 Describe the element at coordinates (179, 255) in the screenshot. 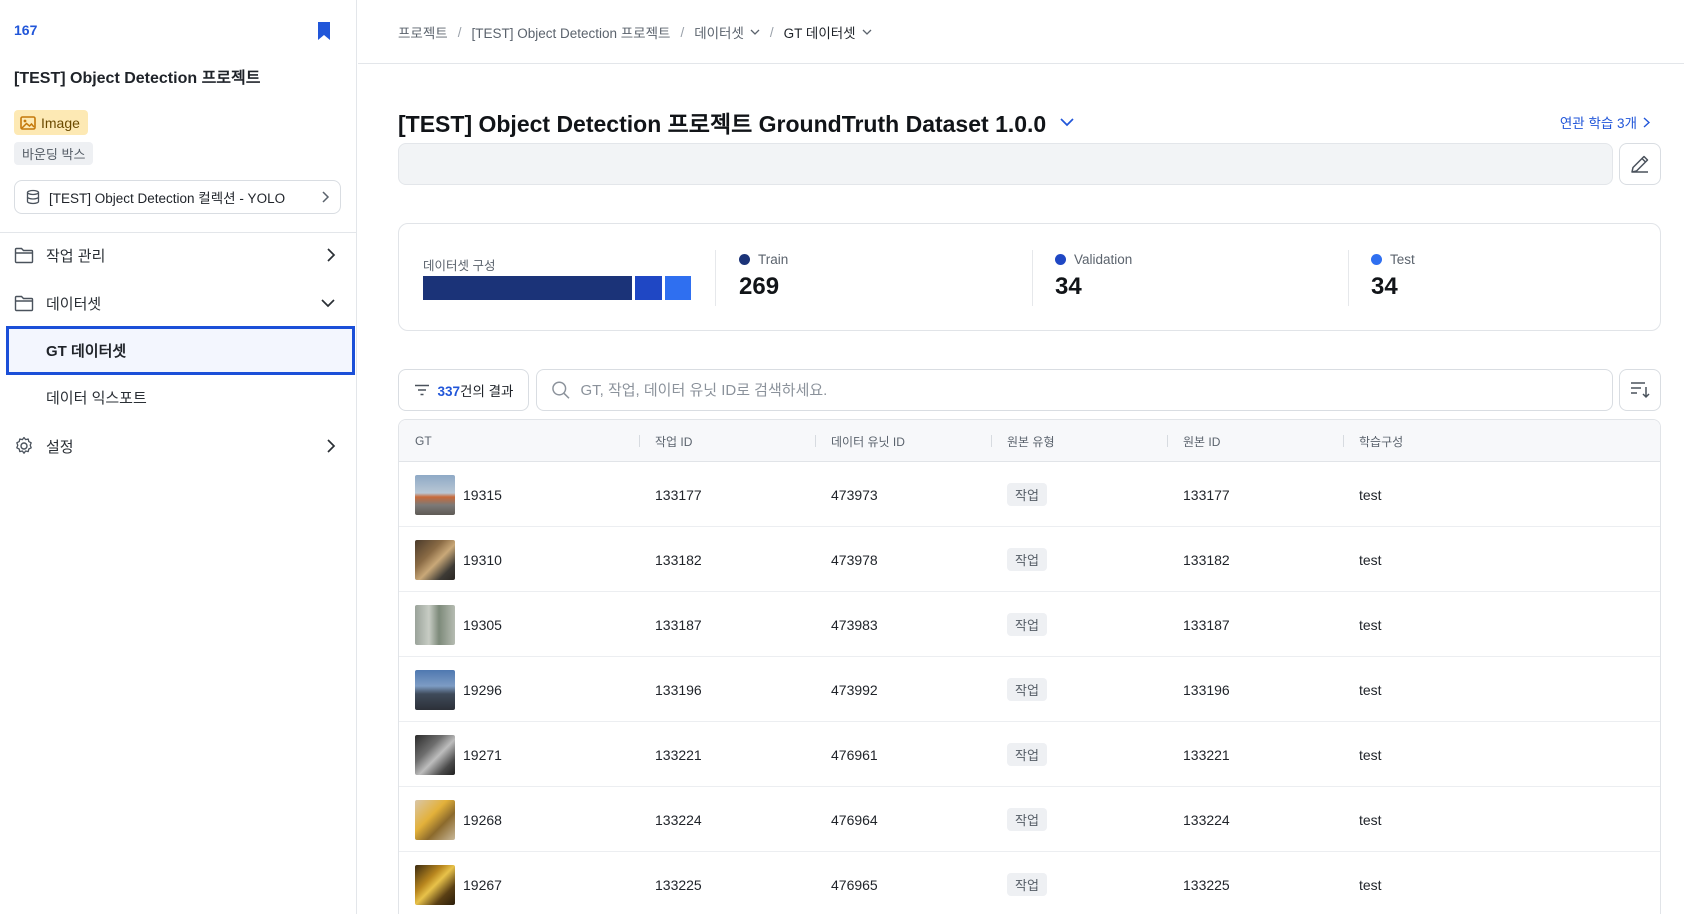

I see `sidebar-item-tasks: 작업 관리` at that location.